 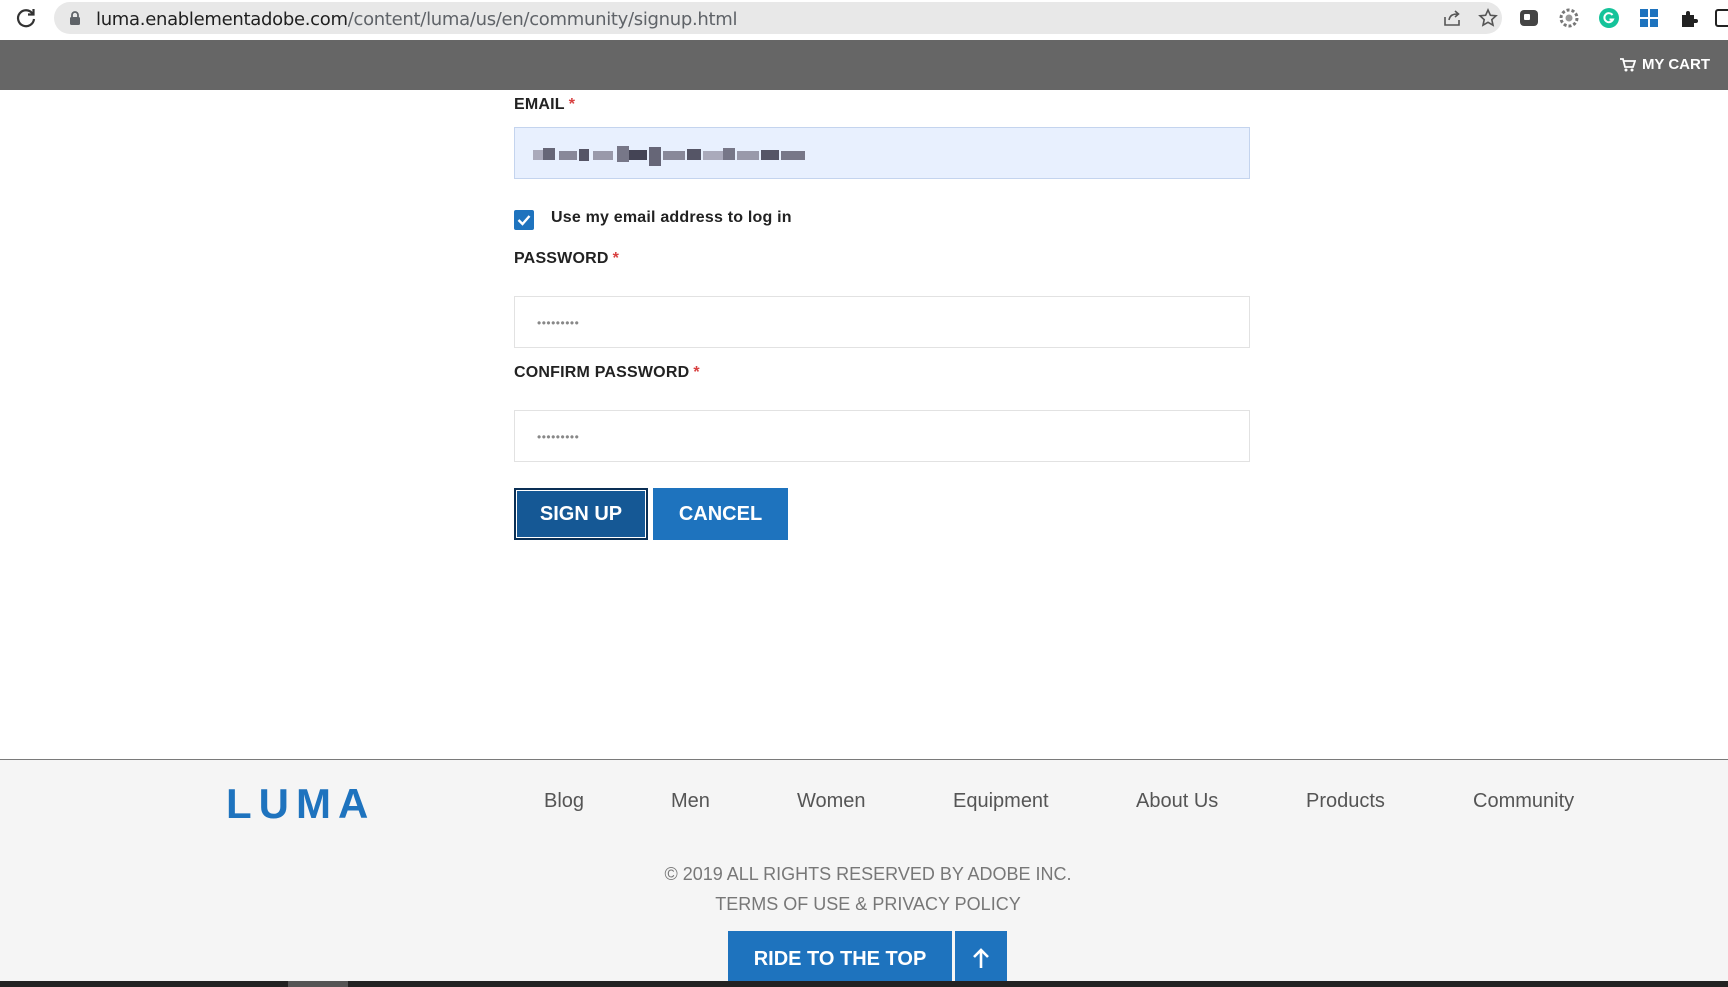 I want to click on sidebar-icon, so click(x=1721, y=18).